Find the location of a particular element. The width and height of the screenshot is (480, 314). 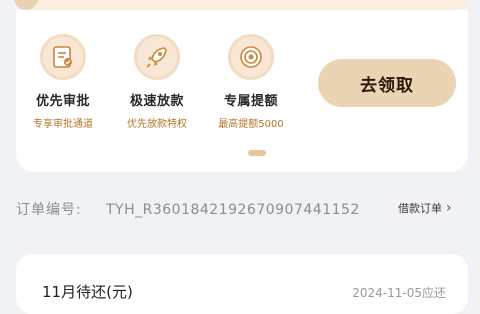

feature-fast-disbursement: 极速放款 优先放款特权 is located at coordinates (157, 82).